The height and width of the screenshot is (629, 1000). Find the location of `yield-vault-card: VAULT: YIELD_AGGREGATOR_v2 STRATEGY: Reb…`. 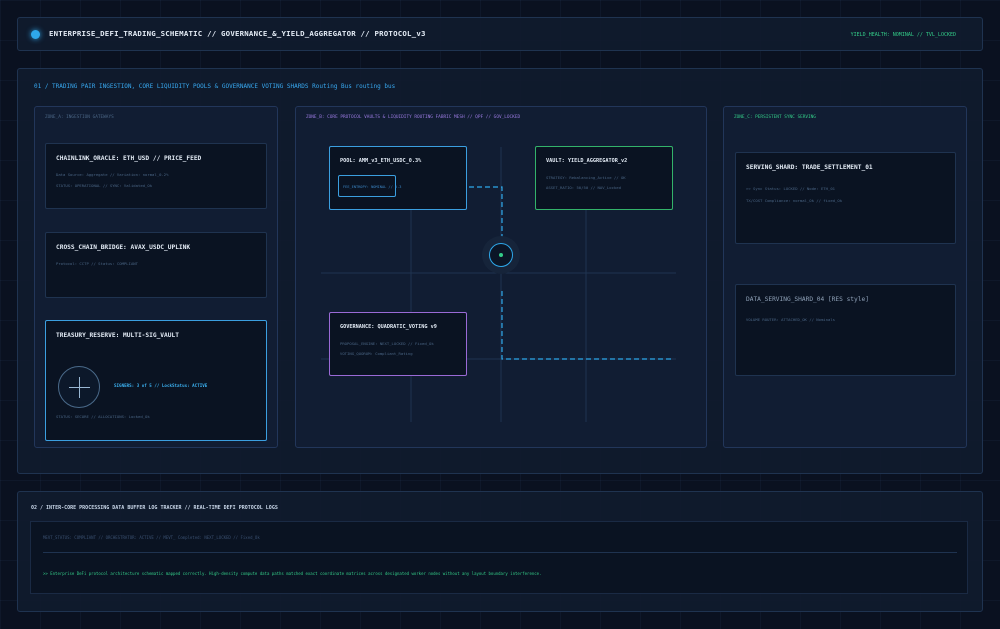

yield-vault-card: VAULT: YIELD_AGGREGATOR_v2 STRATEGY: Reb… is located at coordinates (604, 178).